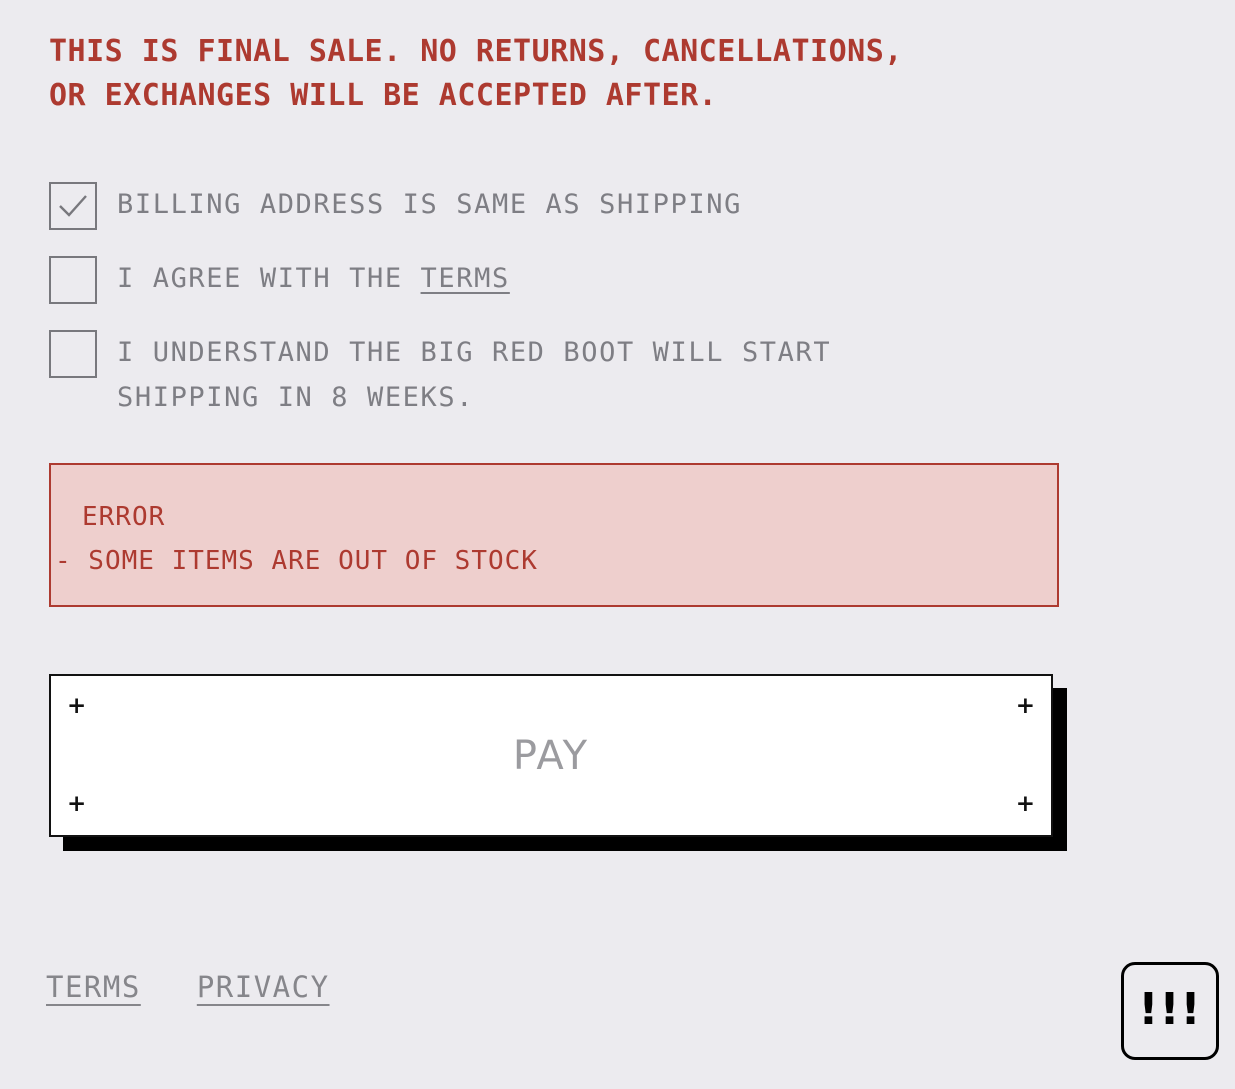 Image resolution: width=1235 pixels, height=1089 pixels. I want to click on error-banner: ERROR - SOME ITEMS ARE OUT OF STOCK, so click(554, 535).